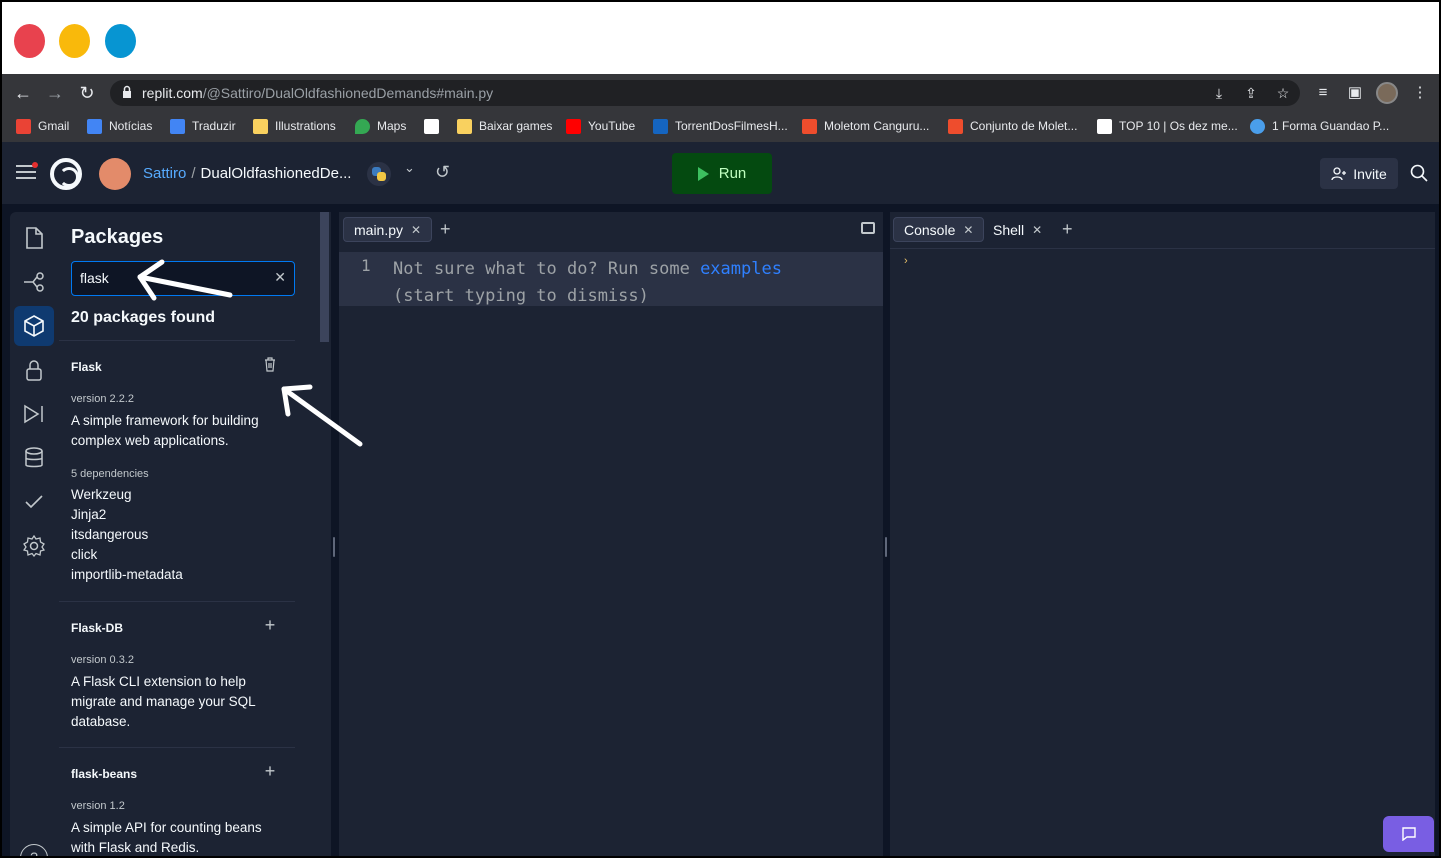 The width and height of the screenshot is (1441, 858). What do you see at coordinates (379, 174) in the screenshot?
I see `python-language-icon` at bounding box center [379, 174].